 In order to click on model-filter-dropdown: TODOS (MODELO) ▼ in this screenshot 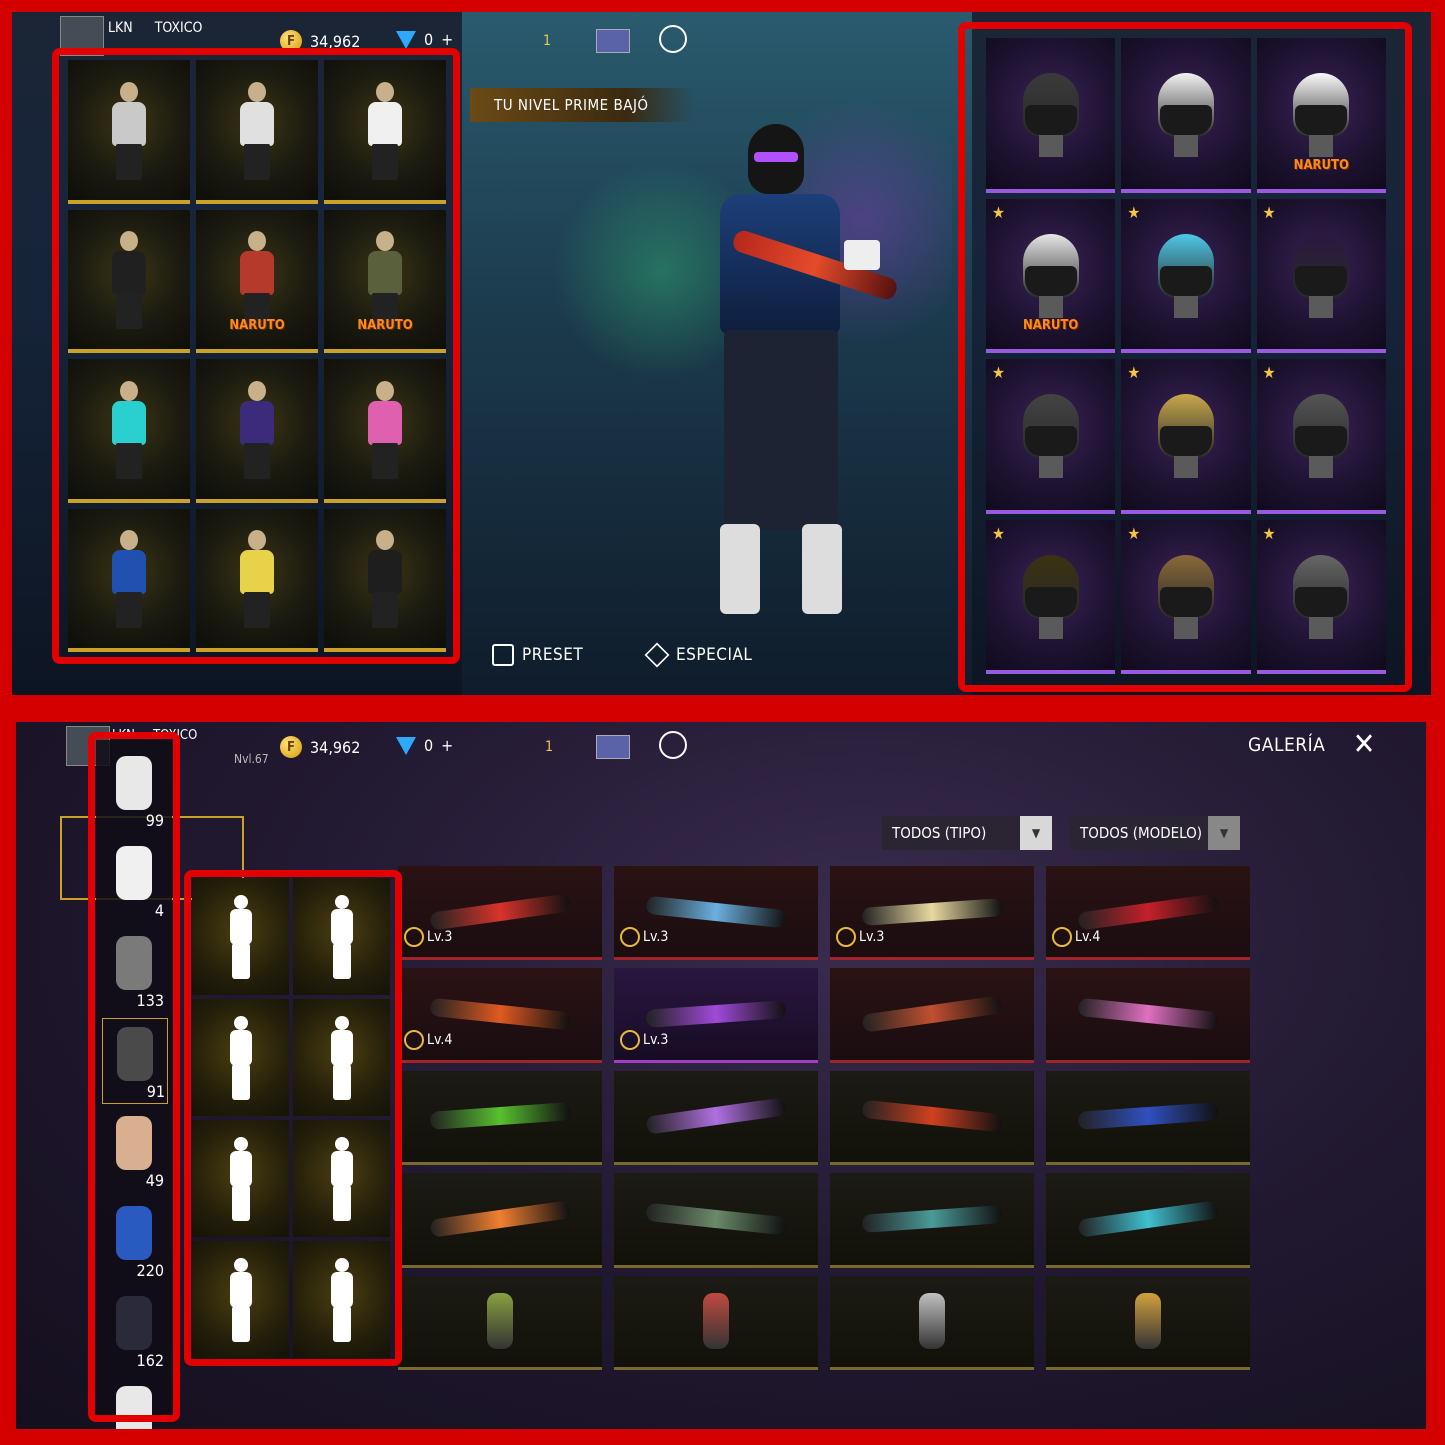, I will do `click(1155, 833)`.